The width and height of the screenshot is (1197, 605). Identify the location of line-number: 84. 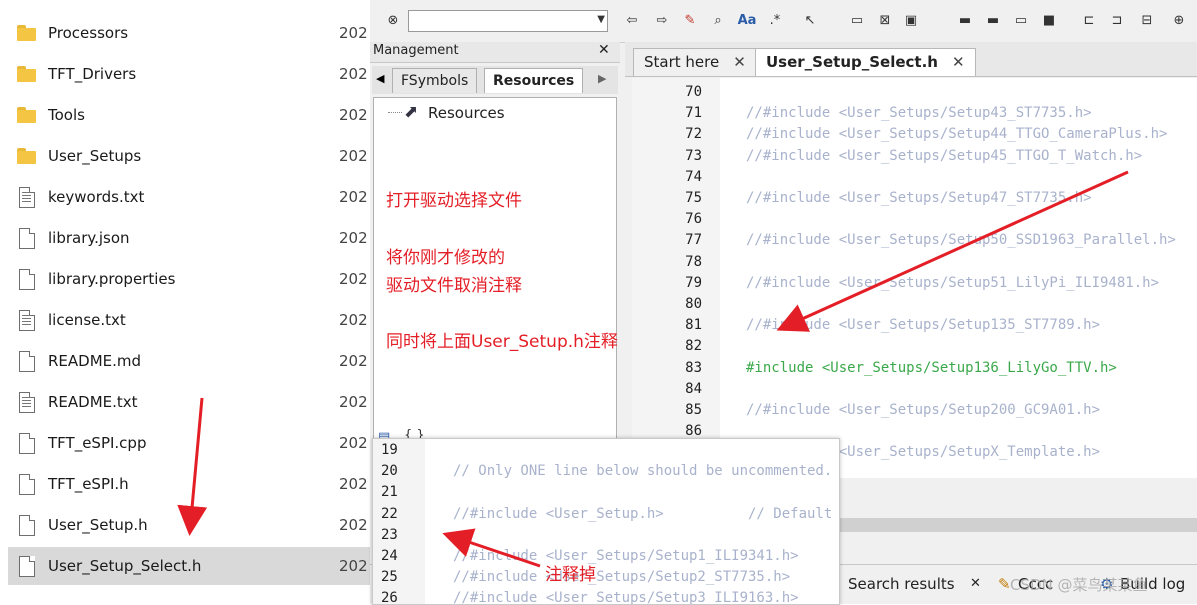
(693, 388).